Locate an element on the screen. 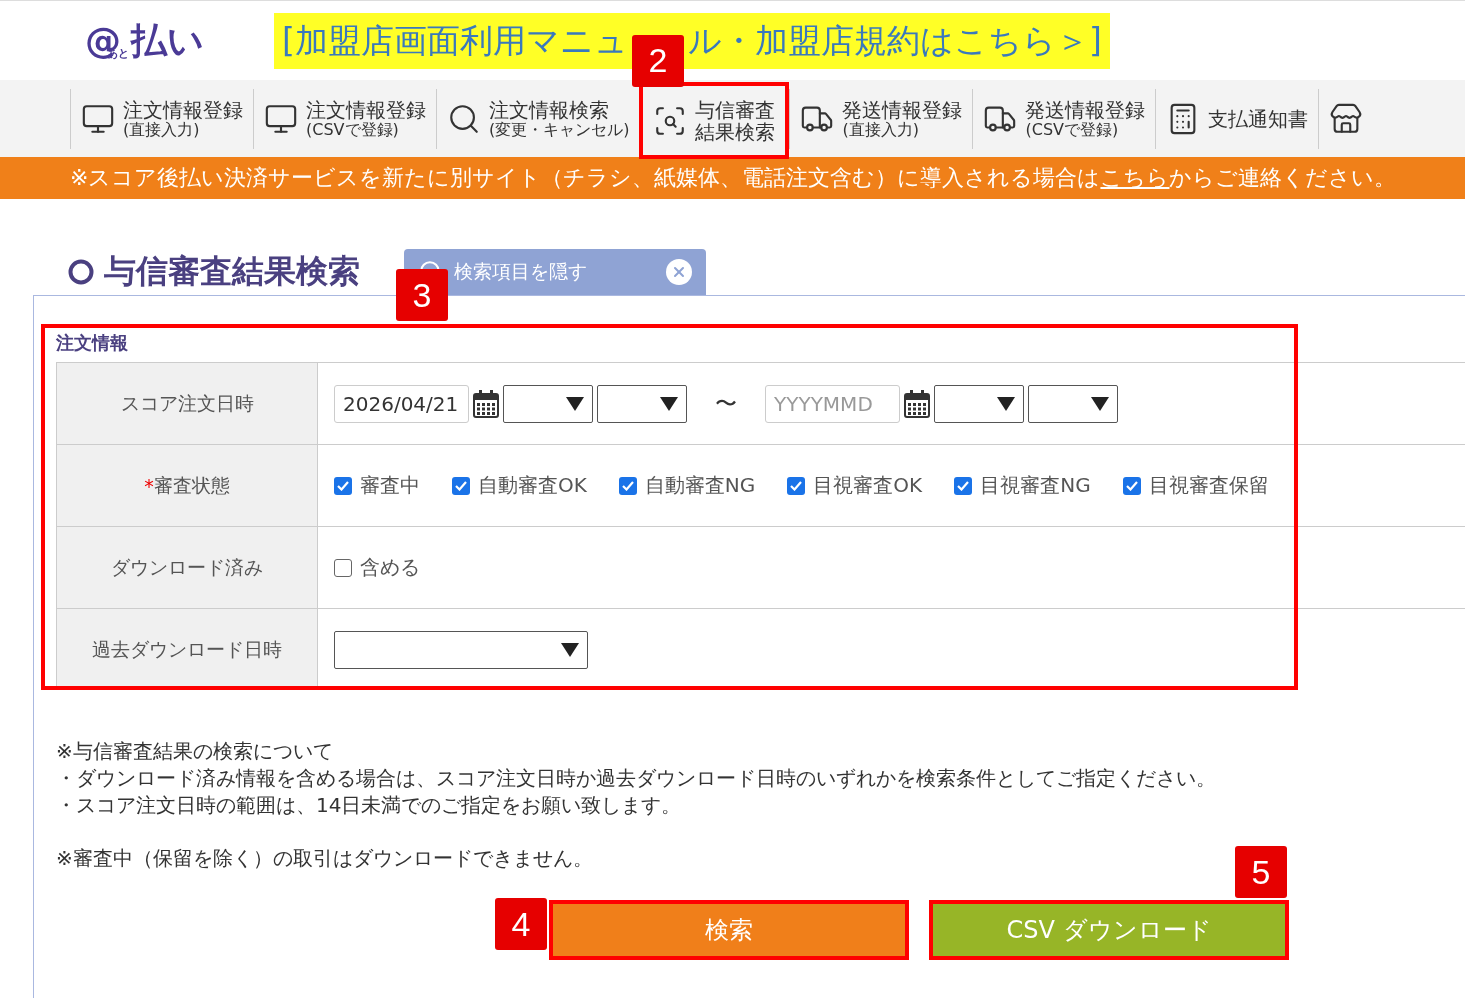 The height and width of the screenshot is (998, 1465). step-badge: 2 is located at coordinates (657, 60).